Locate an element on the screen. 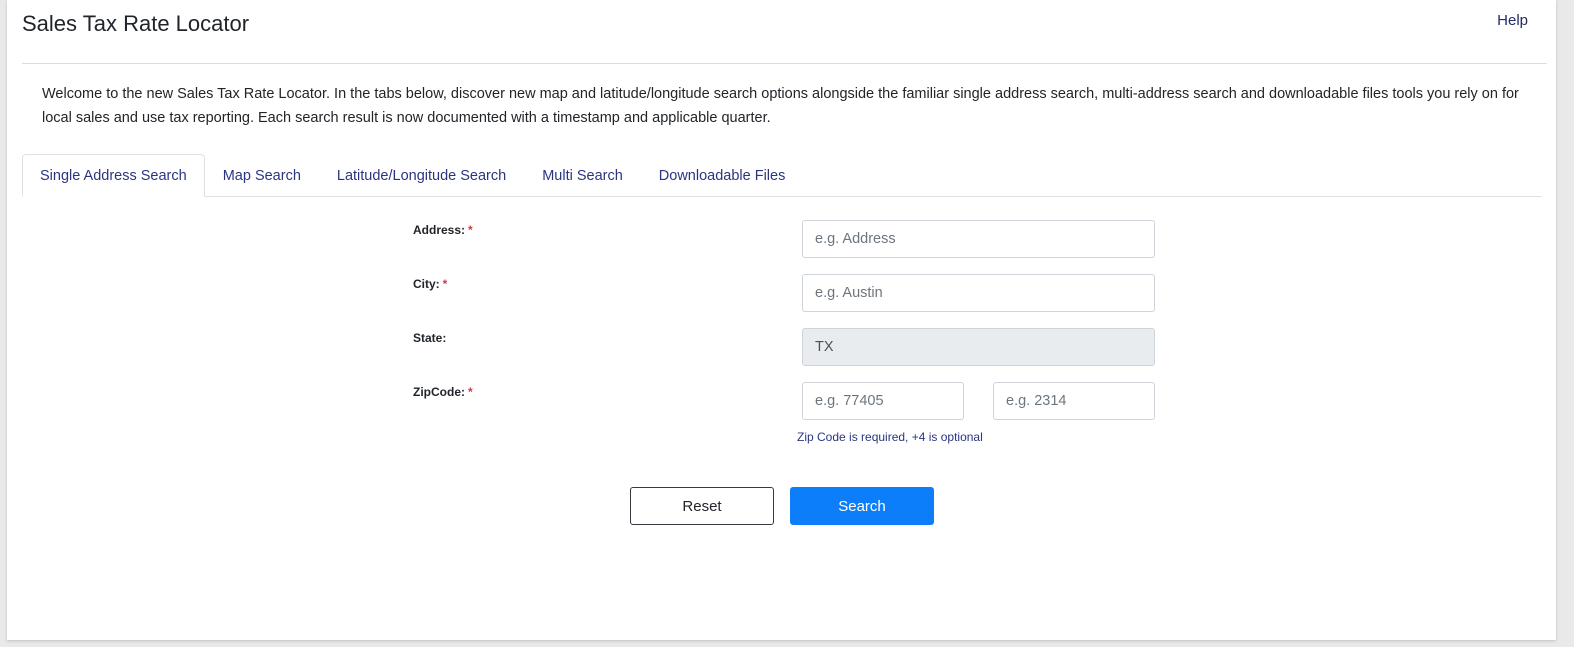 This screenshot has width=1574, height=647. zipcode-label-text: ZipCode: is located at coordinates (439, 392).